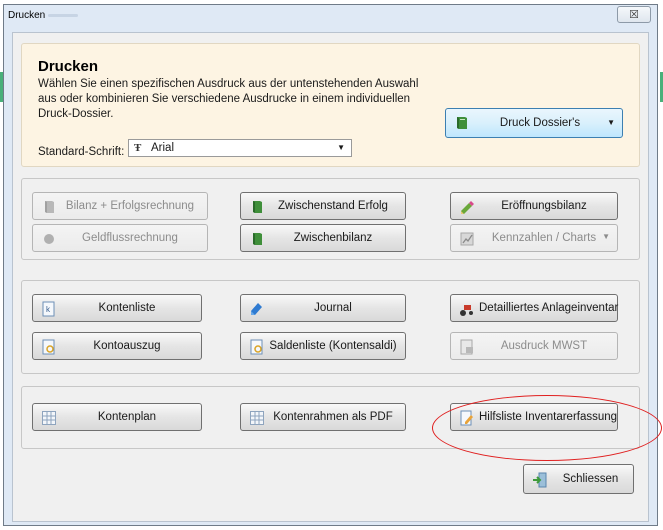 Image resolution: width=663 pixels, height=530 pixels. I want to click on druck-dossier-label: Druck Dossier's, so click(540, 123).